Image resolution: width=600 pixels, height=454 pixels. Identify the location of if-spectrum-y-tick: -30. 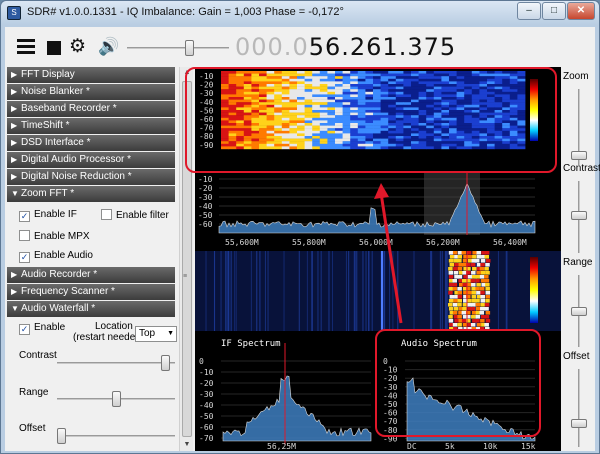
(206, 394).